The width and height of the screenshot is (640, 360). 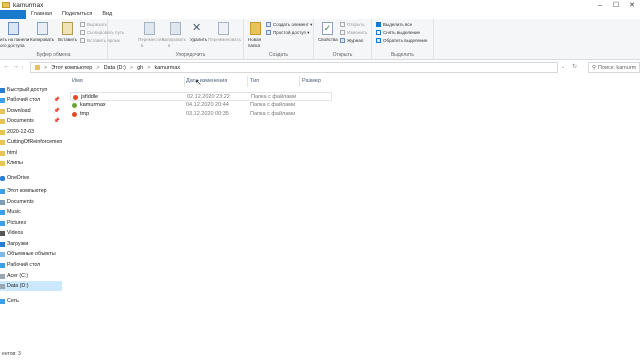 What do you see at coordinates (31, 265) in the screenshot?
I see `sidebar-item-desktop-pc: Рабочий стол` at bounding box center [31, 265].